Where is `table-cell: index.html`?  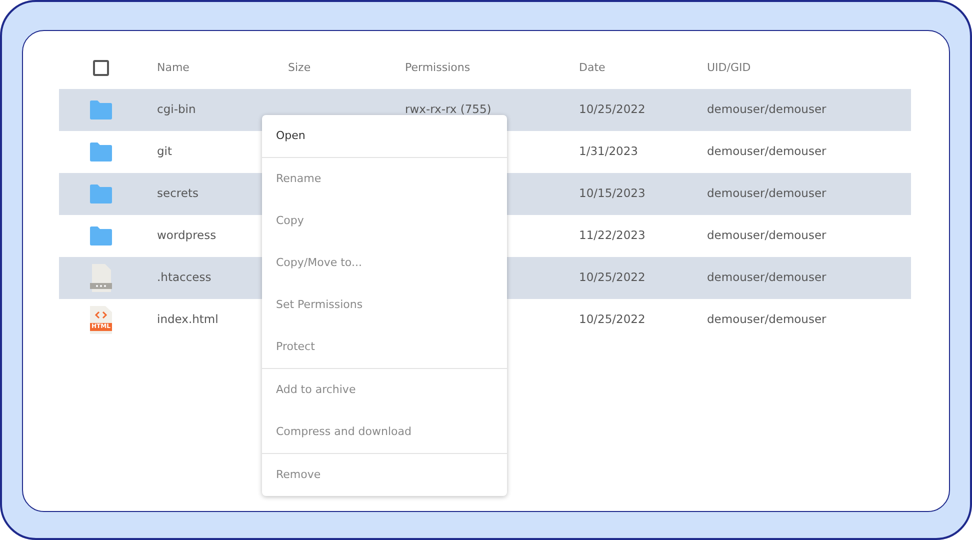 table-cell: index.html is located at coordinates (187, 319).